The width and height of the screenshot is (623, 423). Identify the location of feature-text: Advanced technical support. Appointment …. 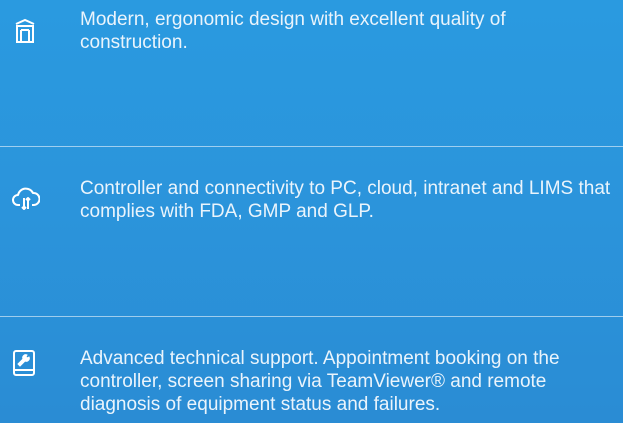
(320, 381).